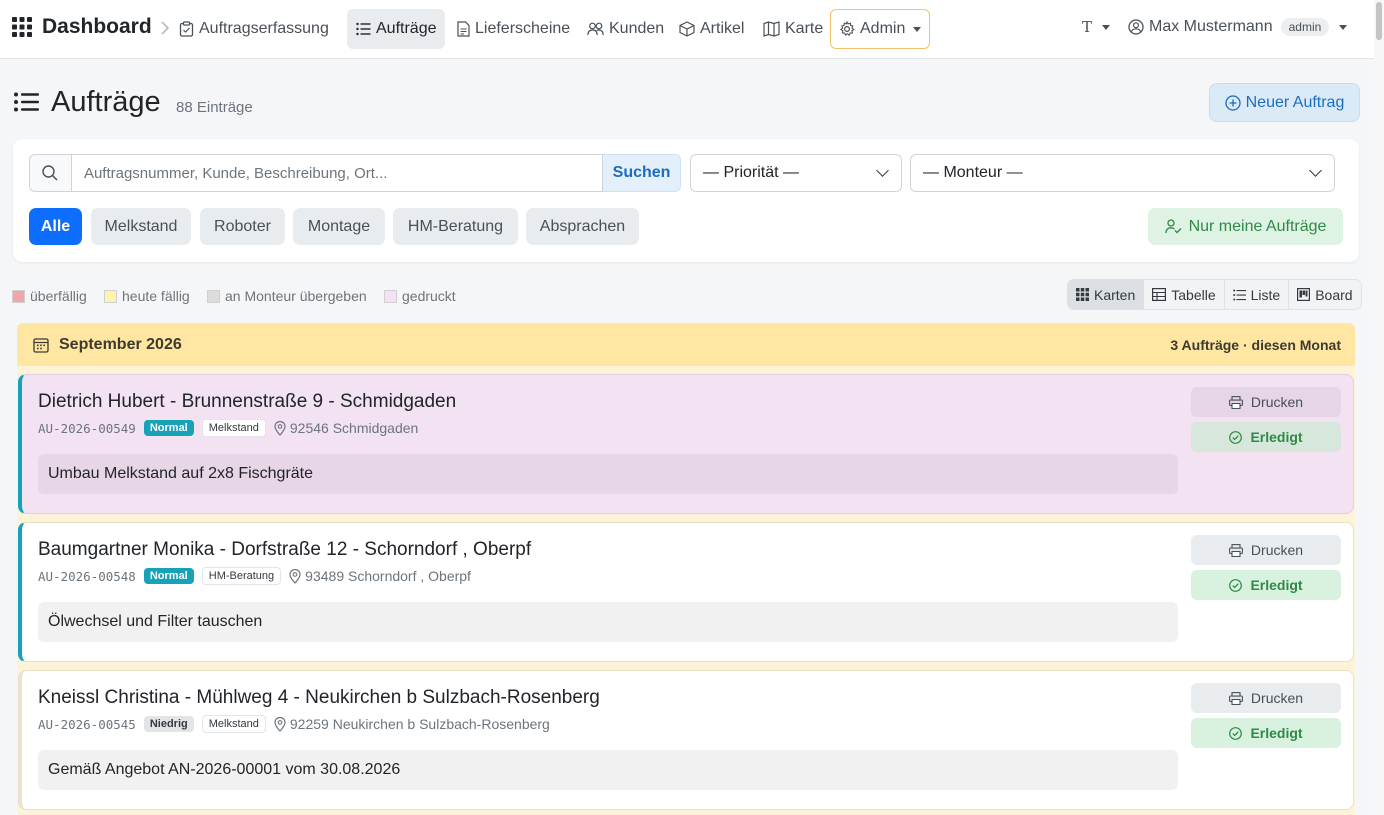 This screenshot has height=815, width=1384. Describe the element at coordinates (168, 576) in the screenshot. I see `priority-badge: Normal` at that location.